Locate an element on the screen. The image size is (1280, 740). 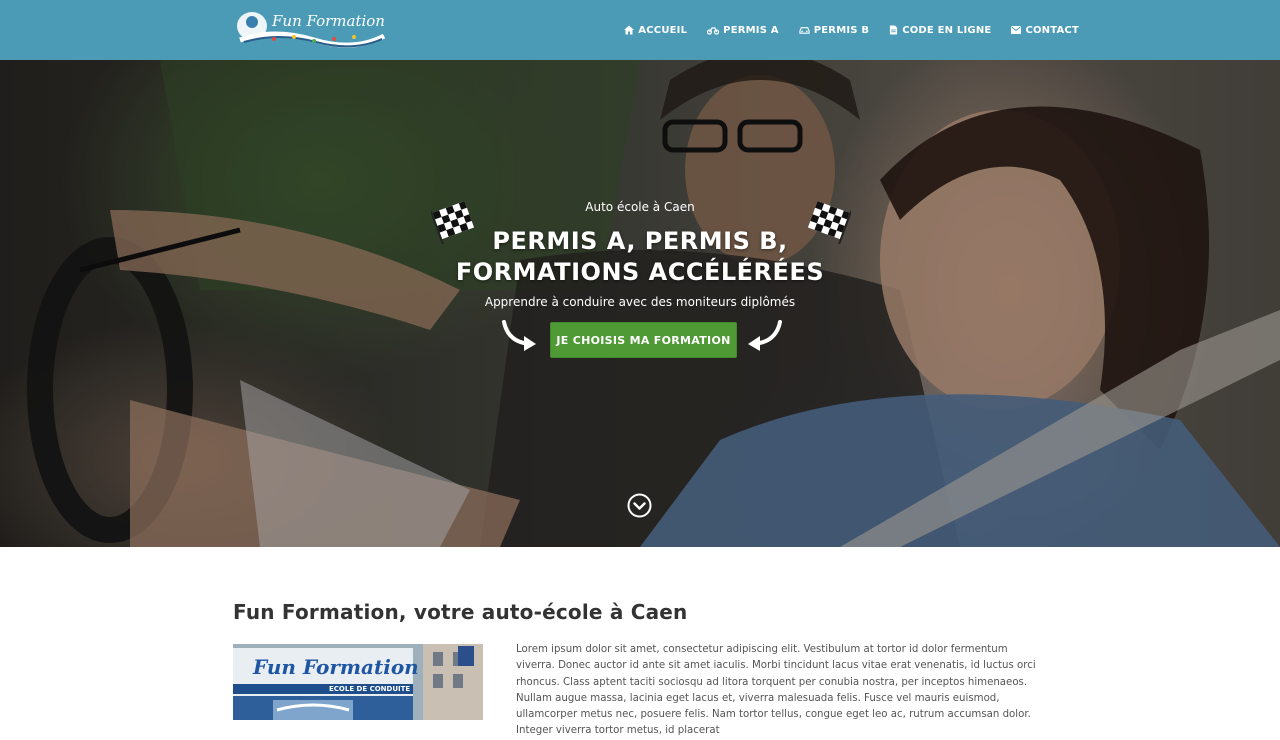
fun-formation-logo: Fun Formation is located at coordinates (310, 28).